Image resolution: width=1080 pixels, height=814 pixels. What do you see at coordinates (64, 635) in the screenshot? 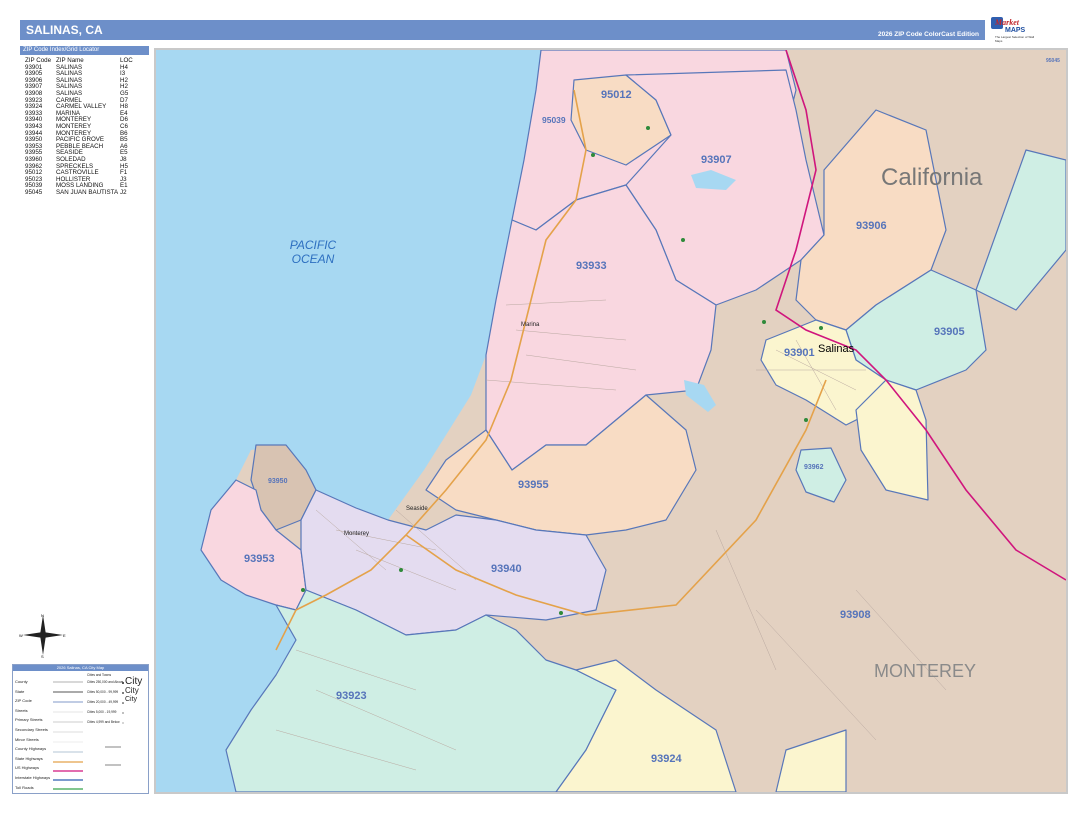
I see `compass-e: E` at bounding box center [64, 635].